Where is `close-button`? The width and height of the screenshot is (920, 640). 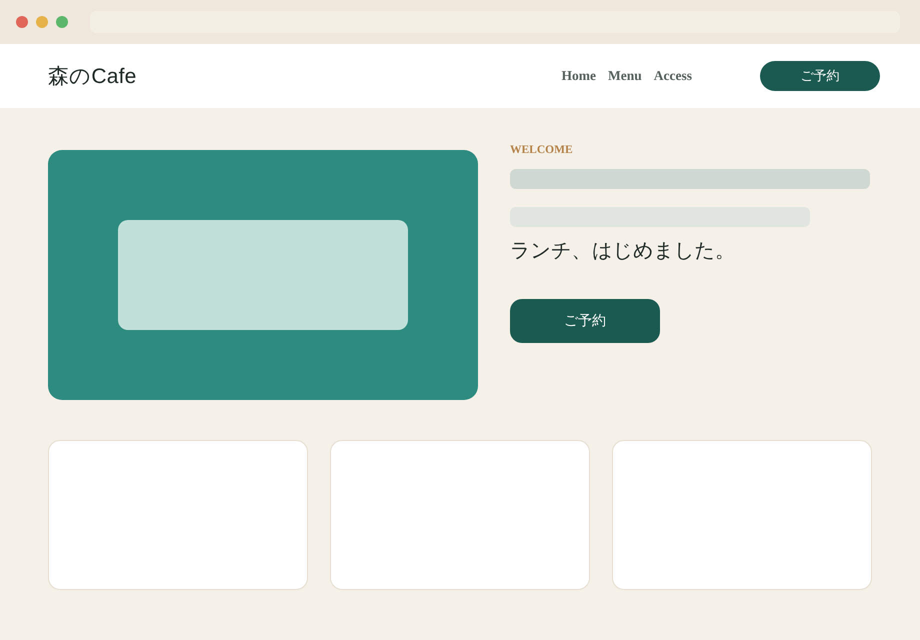 close-button is located at coordinates (22, 22).